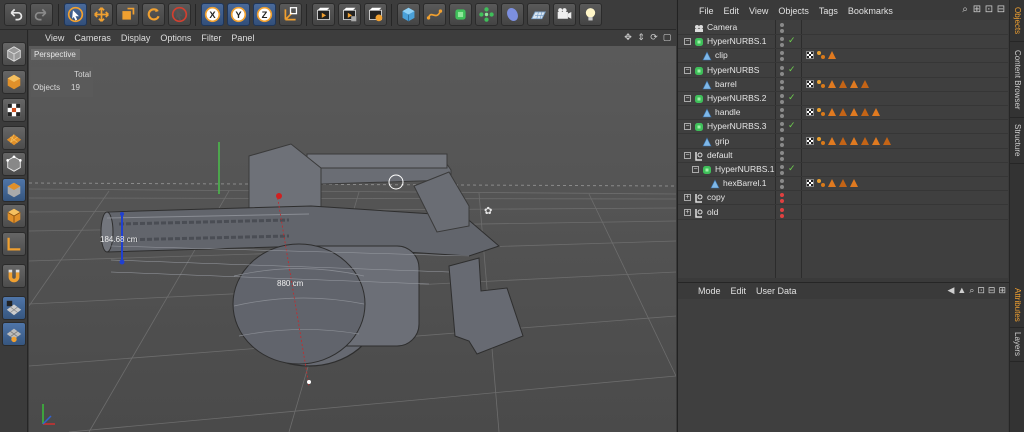 The width and height of the screenshot is (1024, 432). What do you see at coordinates (739, 291) in the screenshot?
I see `am-menu-edit: Edit` at bounding box center [739, 291].